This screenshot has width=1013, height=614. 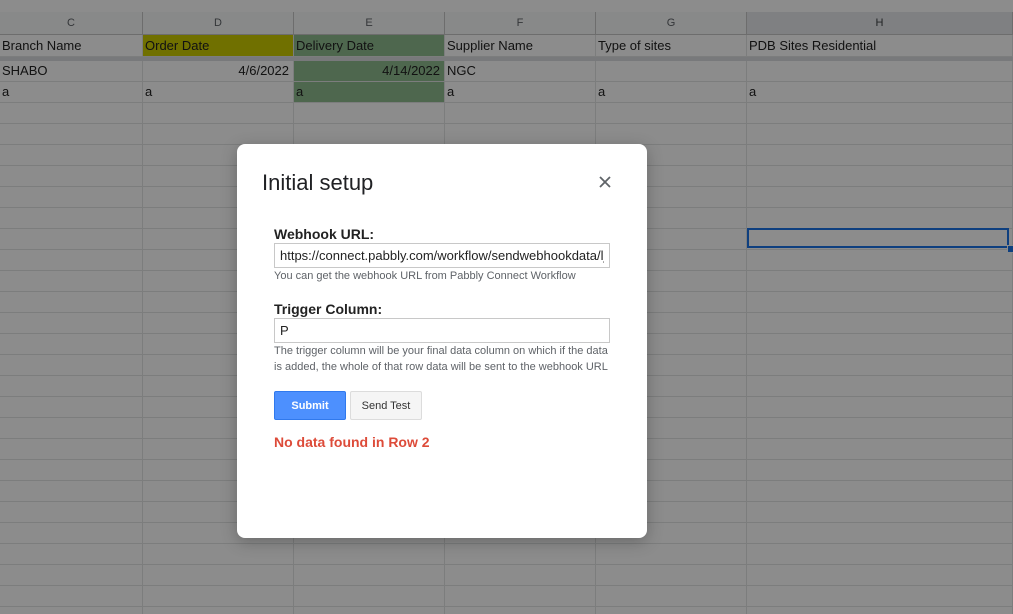 I want to click on send-test-button: Send Test, so click(x=386, y=405).